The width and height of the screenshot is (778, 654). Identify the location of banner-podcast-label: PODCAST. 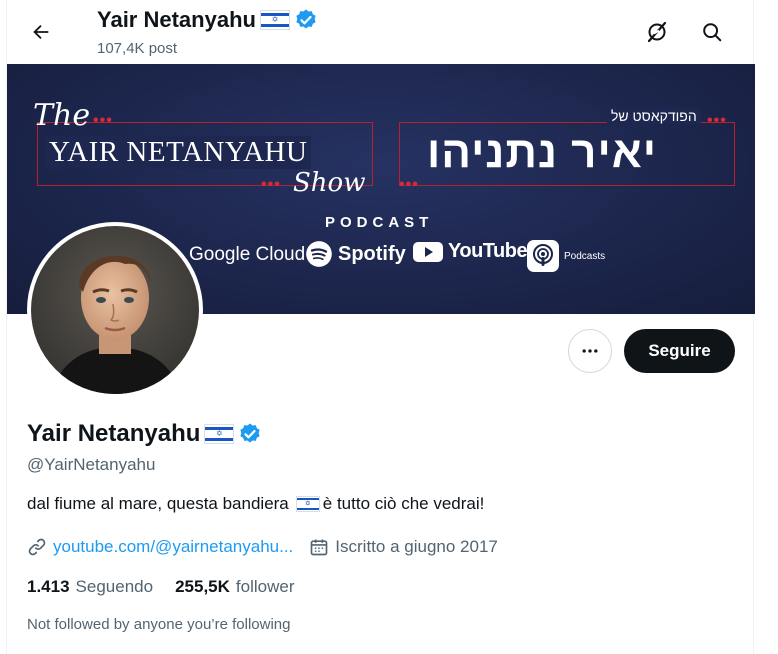
(379, 222).